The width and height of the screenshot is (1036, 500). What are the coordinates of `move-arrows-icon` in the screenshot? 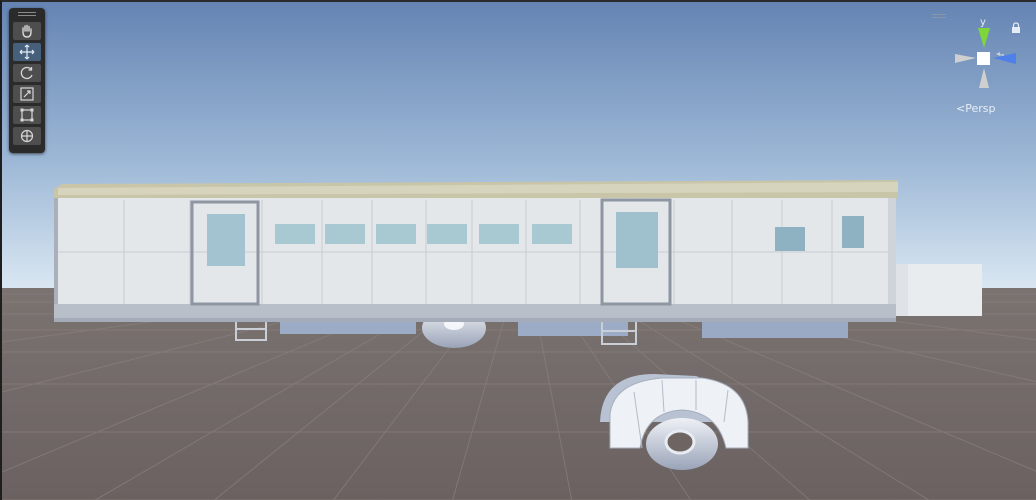 It's located at (27, 52).